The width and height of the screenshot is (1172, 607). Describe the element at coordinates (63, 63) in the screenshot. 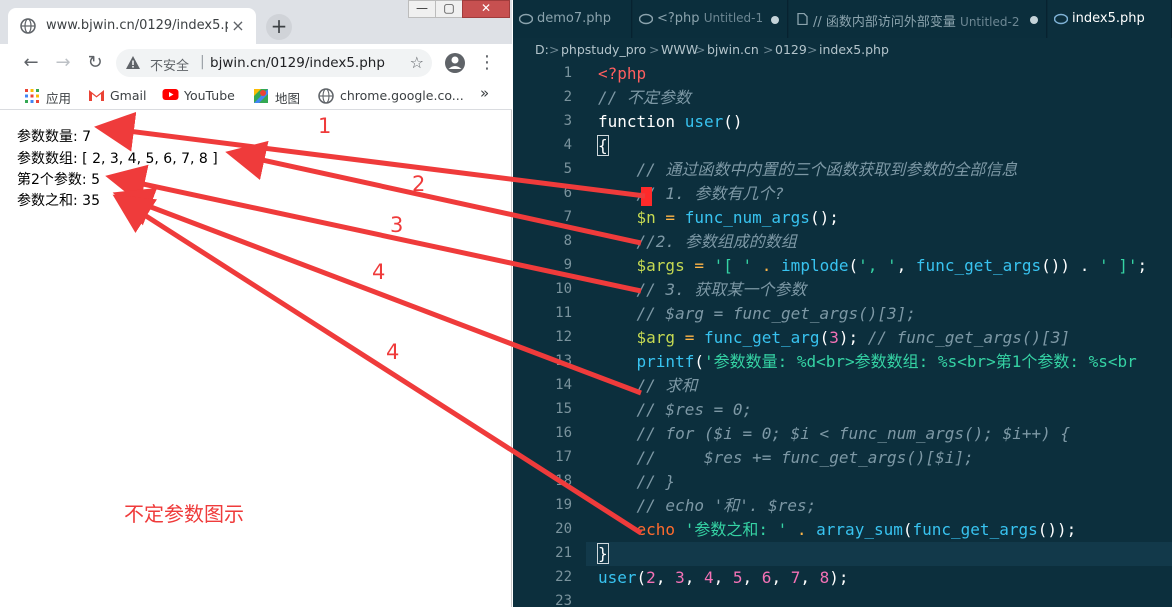

I see `forward-button: →` at that location.